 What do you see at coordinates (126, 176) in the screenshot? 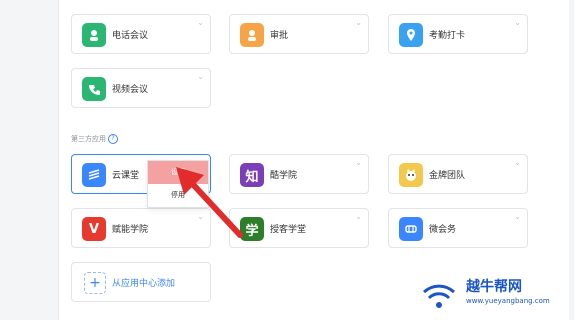
I see `app-label: 云课堂` at bounding box center [126, 176].